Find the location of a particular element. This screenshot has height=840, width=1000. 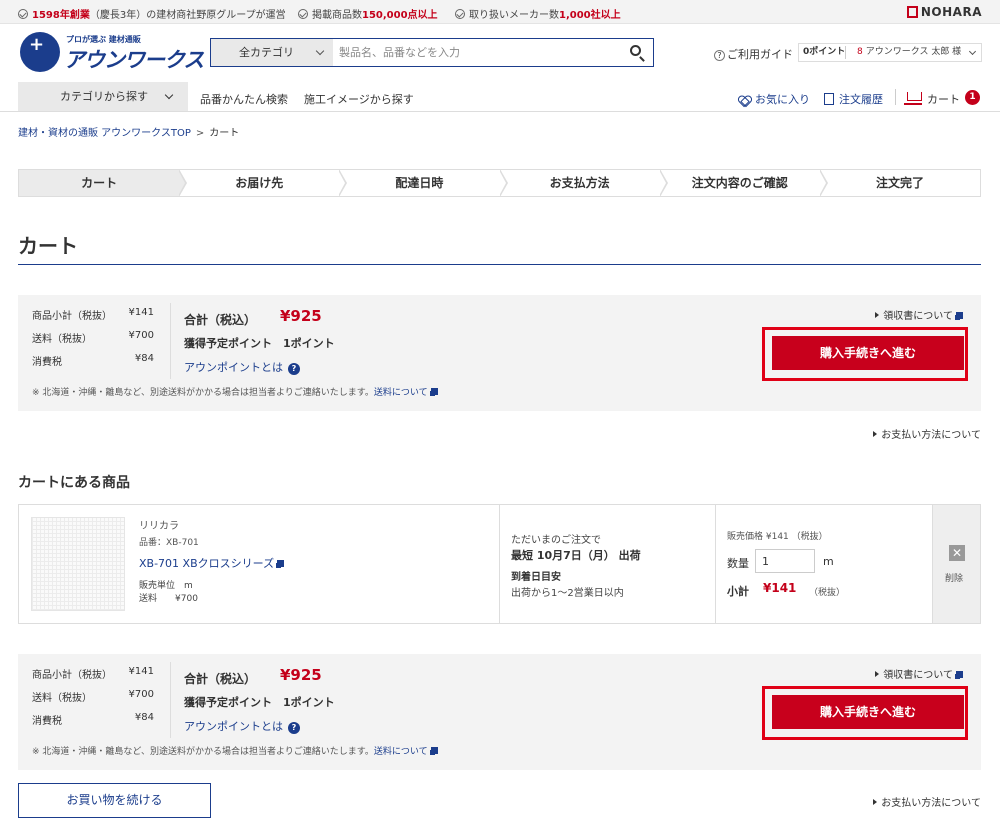

checkout-steps: カート お届け先 配達日時 お支払方法 注文内容のご確認 注文完了 is located at coordinates (499, 183).